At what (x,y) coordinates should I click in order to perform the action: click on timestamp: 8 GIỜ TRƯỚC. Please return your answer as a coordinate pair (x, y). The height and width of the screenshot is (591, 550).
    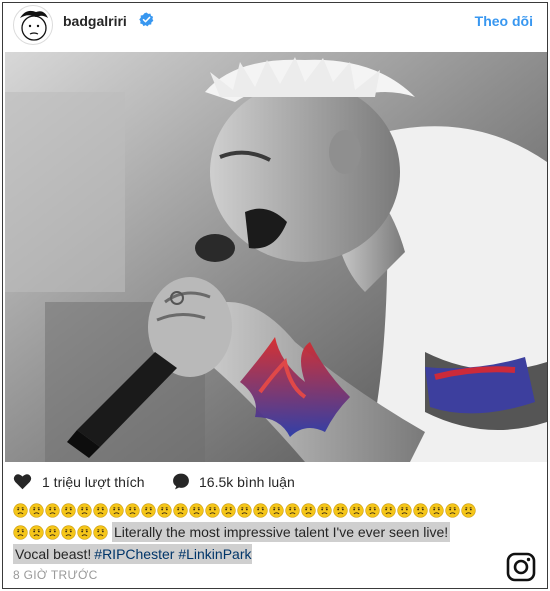
    Looking at the image, I should click on (55, 575).